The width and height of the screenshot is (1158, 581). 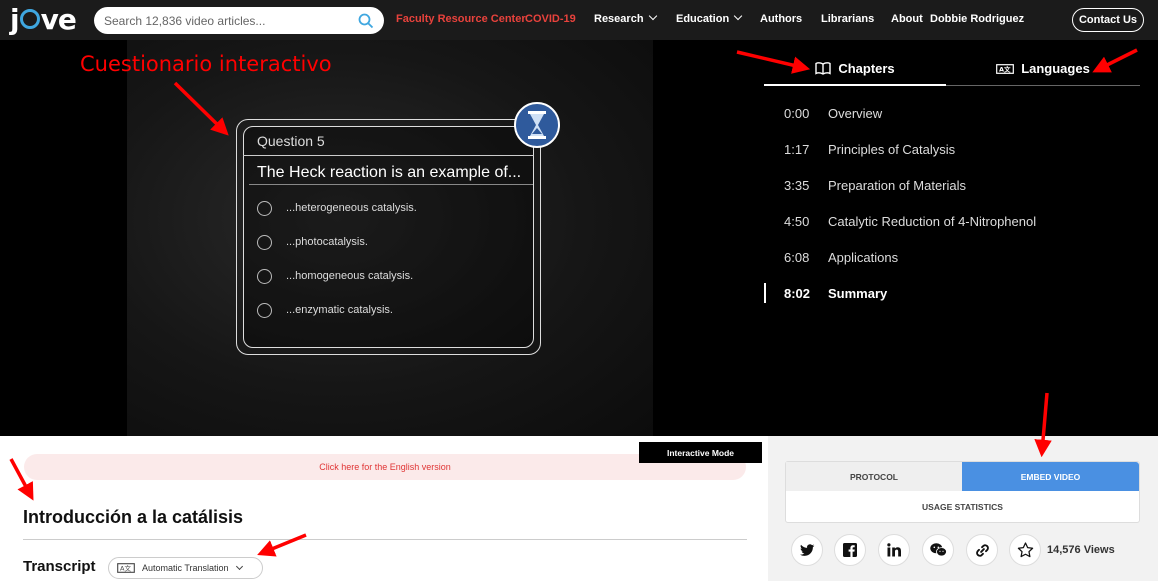 What do you see at coordinates (550, 19) in the screenshot?
I see `nav-covid-19: COVID-19` at bounding box center [550, 19].